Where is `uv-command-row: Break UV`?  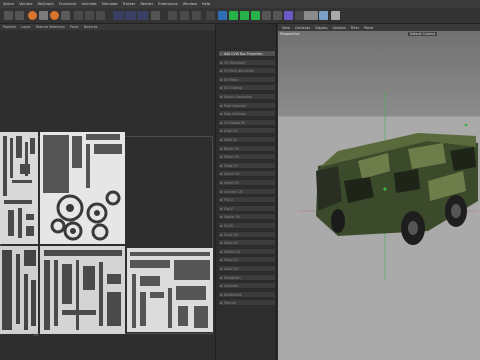 uv-command-row: Break UV is located at coordinates (247, 148).